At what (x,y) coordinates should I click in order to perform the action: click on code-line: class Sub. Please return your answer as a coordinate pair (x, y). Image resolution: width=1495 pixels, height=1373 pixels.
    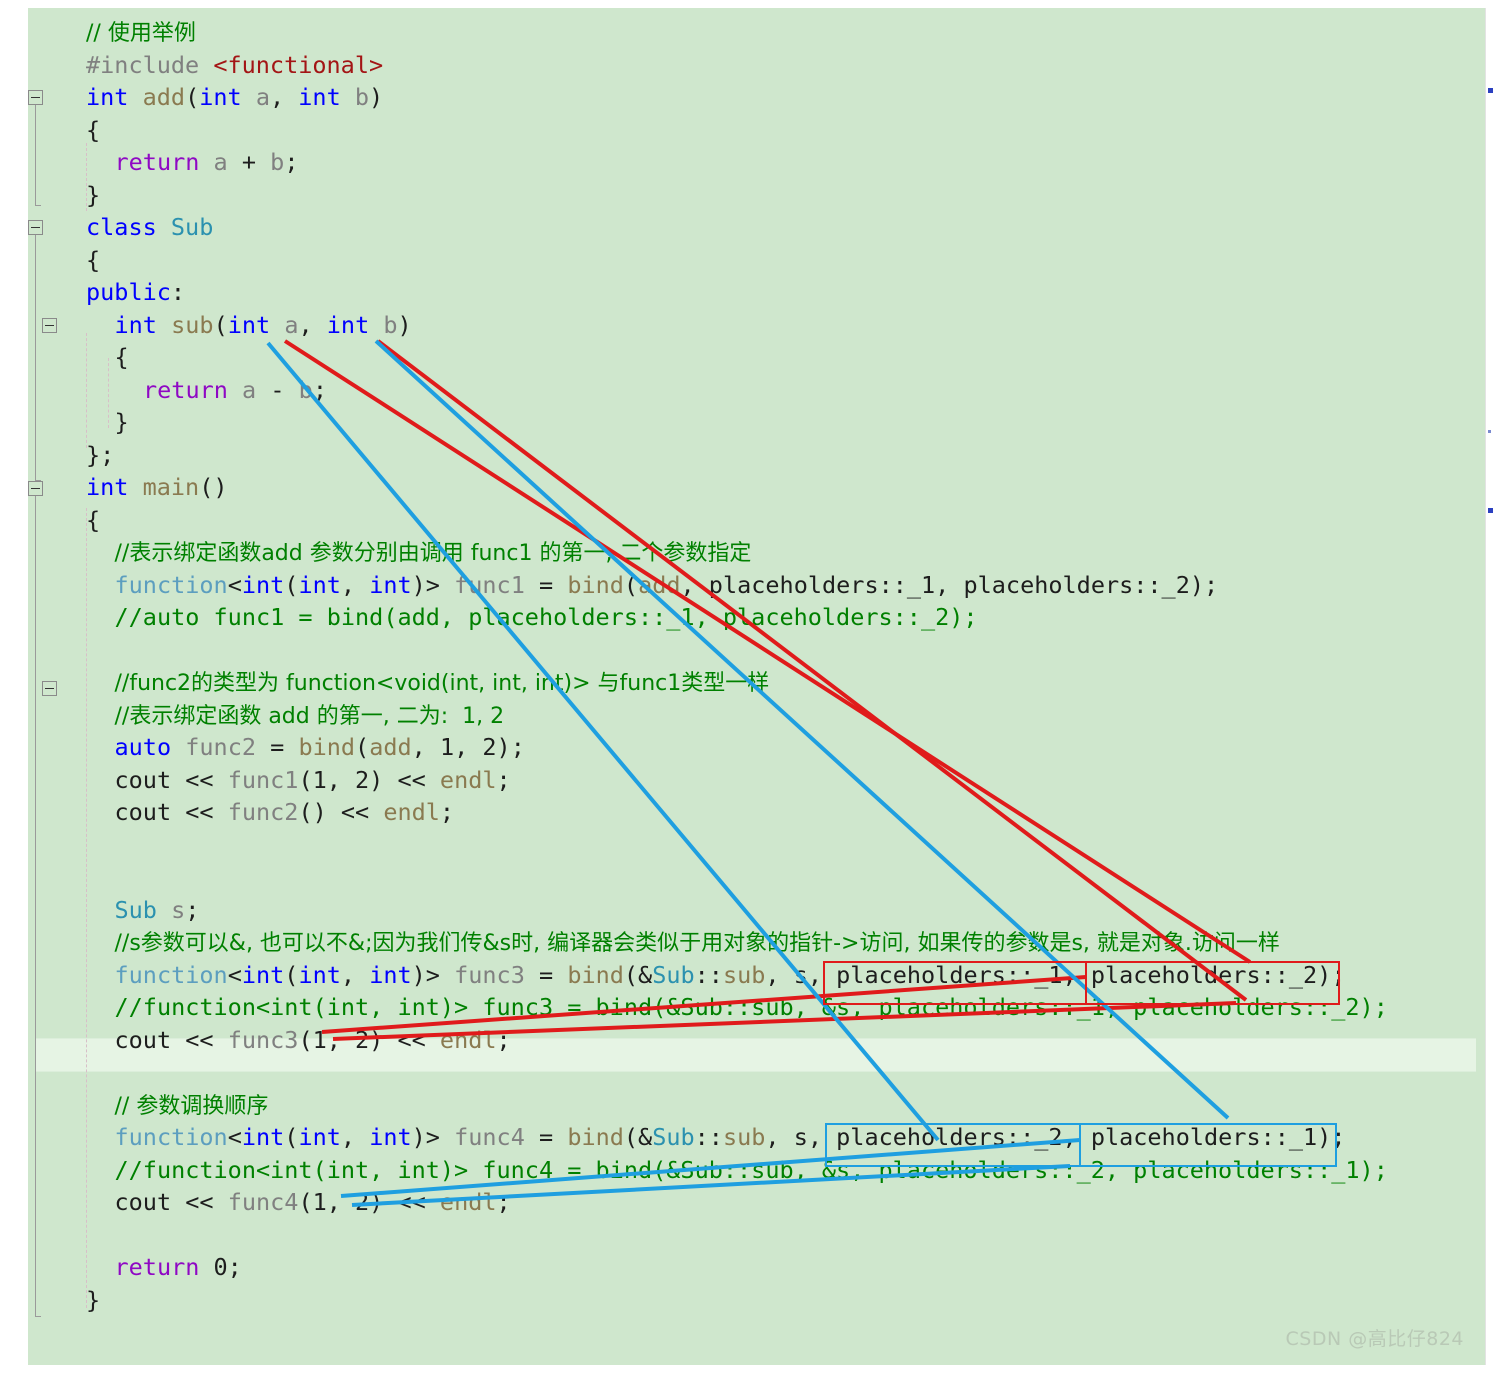
    Looking at the image, I should click on (138, 227).